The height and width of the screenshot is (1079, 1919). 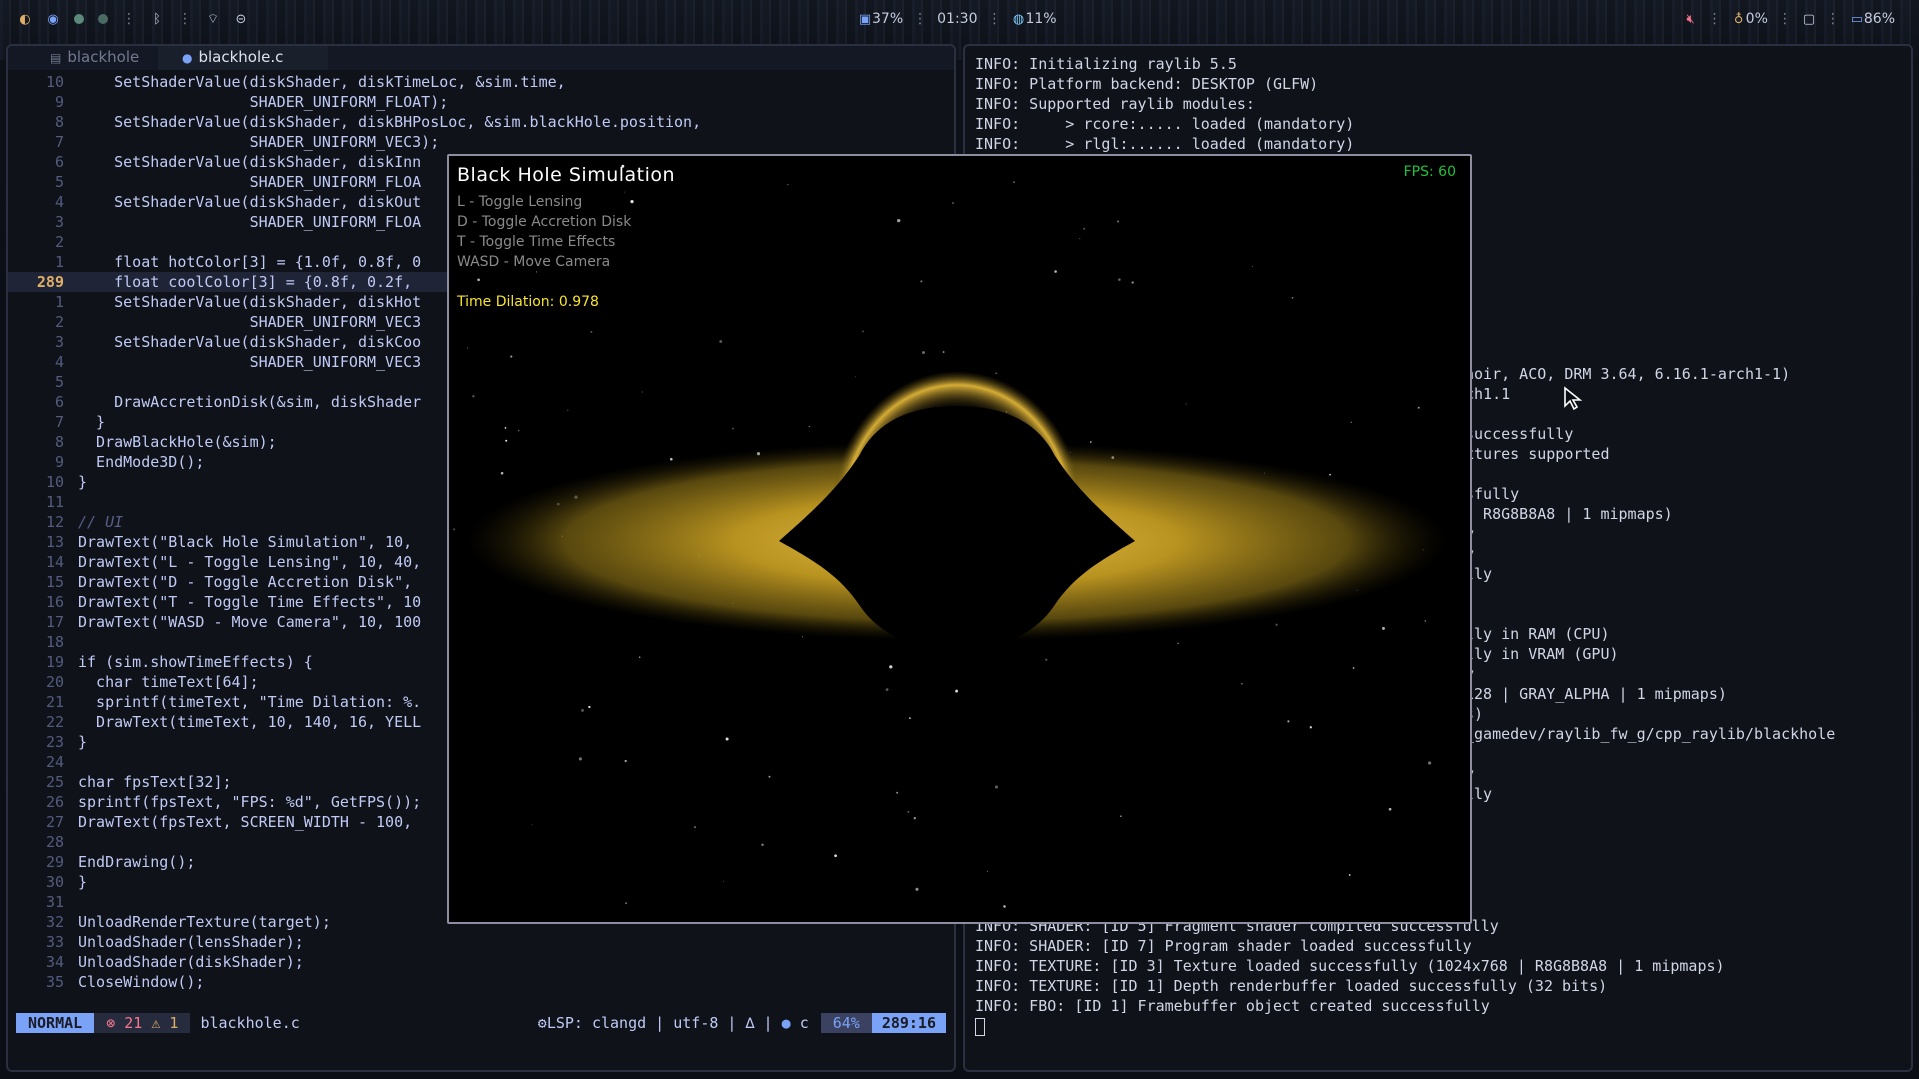 What do you see at coordinates (245, 582) in the screenshot?
I see `code-text: DrawText("D - Toggle Accretion Disk",` at bounding box center [245, 582].